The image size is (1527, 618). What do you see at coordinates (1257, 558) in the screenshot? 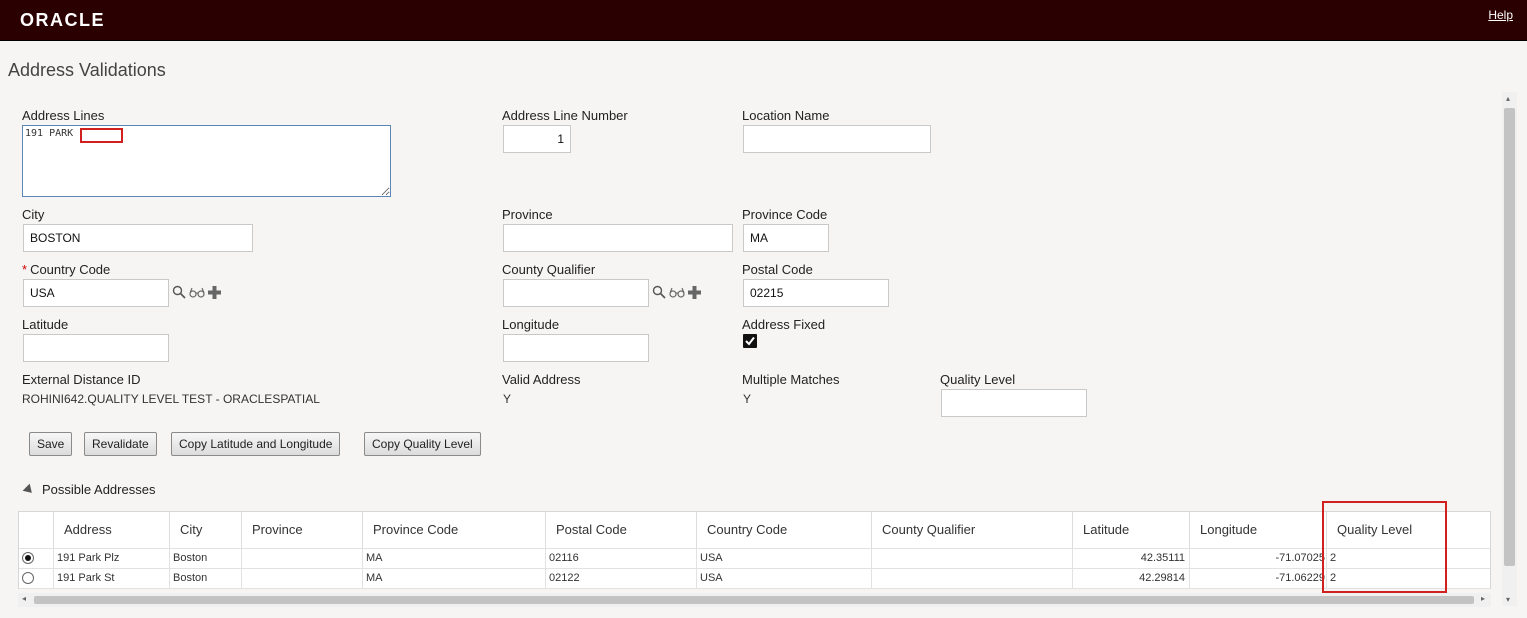
I see `cell-longitude: -71.07025` at bounding box center [1257, 558].